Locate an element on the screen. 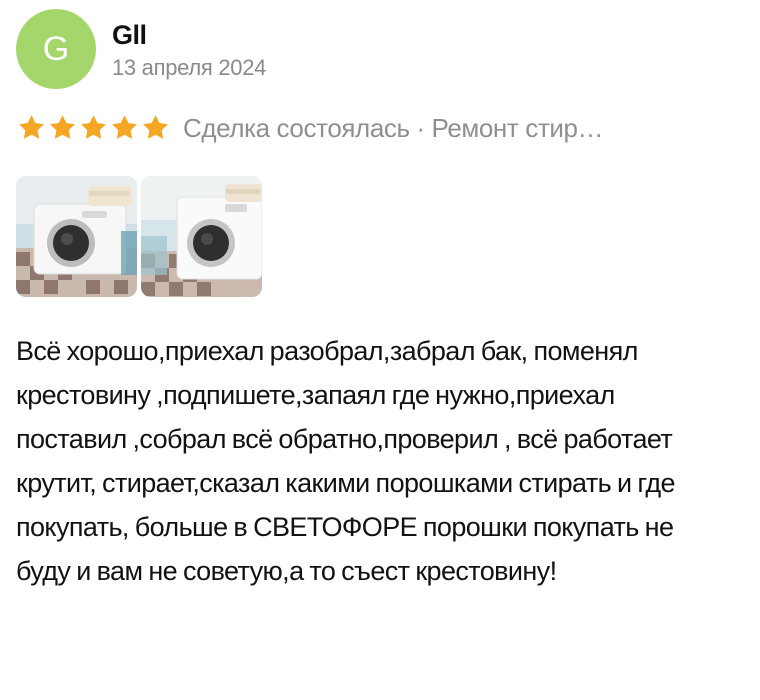 Image resolution: width=760 pixels, height=700 pixels. avatar: G is located at coordinates (56, 49).